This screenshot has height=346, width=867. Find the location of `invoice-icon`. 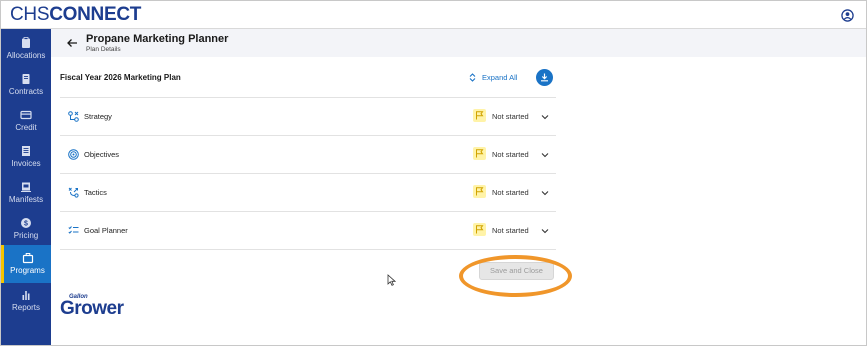

invoice-icon is located at coordinates (26, 151).